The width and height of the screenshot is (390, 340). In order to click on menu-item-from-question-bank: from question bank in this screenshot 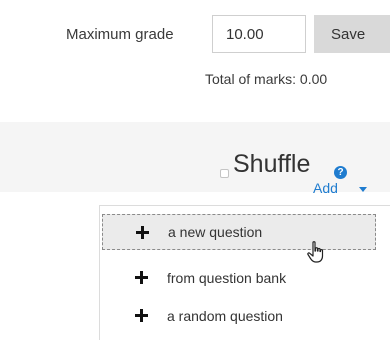, I will do `click(238, 278)`.